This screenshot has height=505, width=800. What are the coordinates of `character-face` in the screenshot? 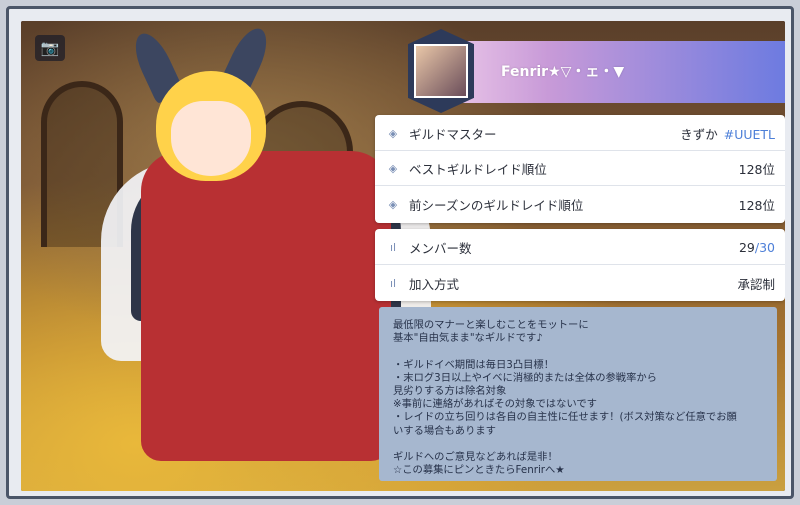 It's located at (211, 138).